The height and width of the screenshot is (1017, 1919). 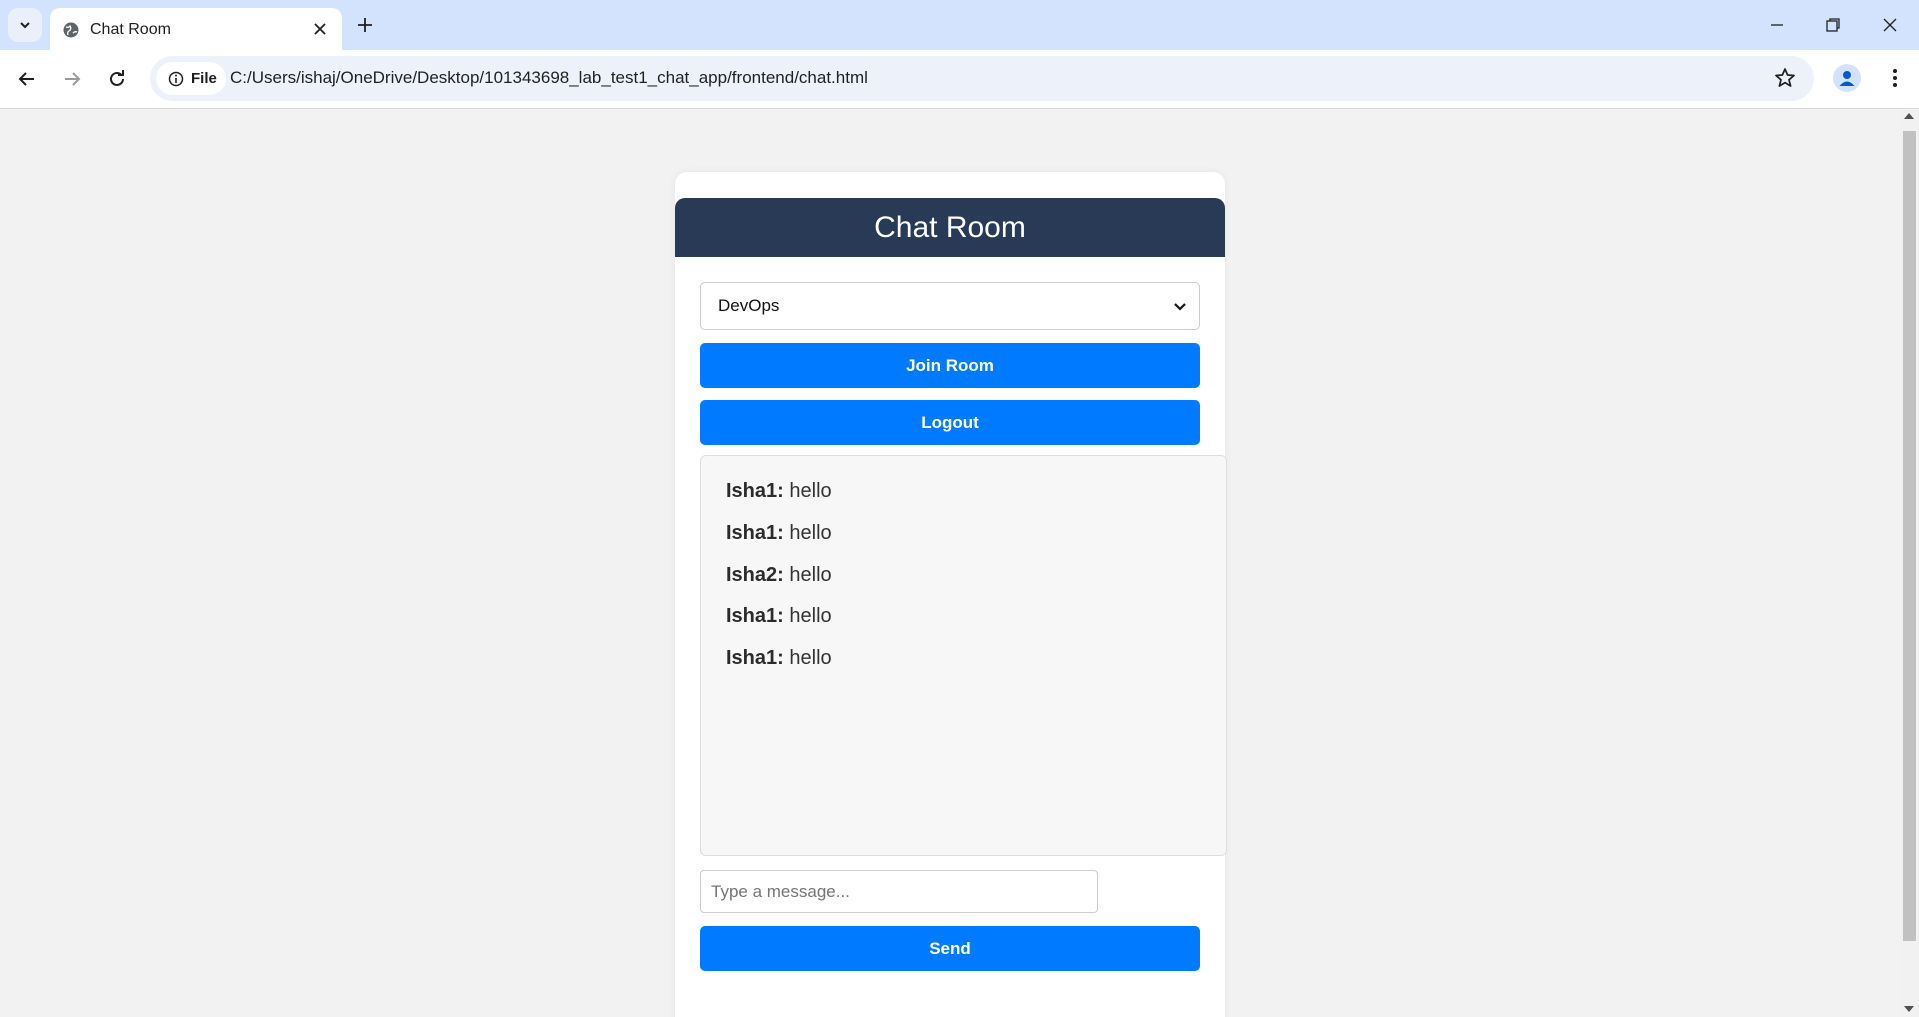 I want to click on scroll-down-arrow-icon, so click(x=1909, y=1009).